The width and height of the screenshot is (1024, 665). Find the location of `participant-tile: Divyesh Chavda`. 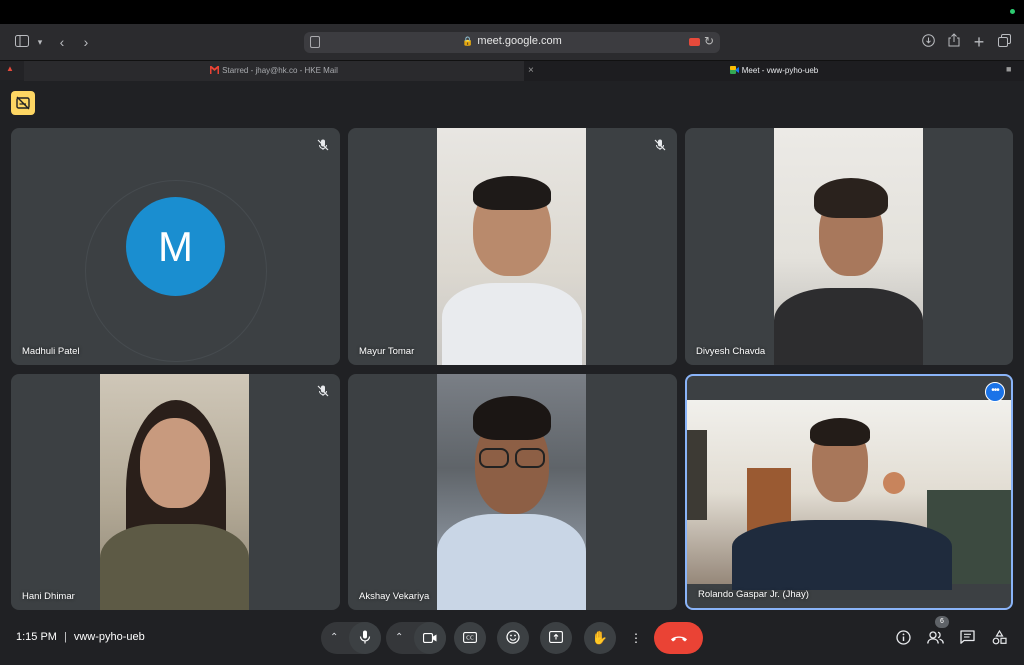

participant-tile: Divyesh Chavda is located at coordinates (849, 246).